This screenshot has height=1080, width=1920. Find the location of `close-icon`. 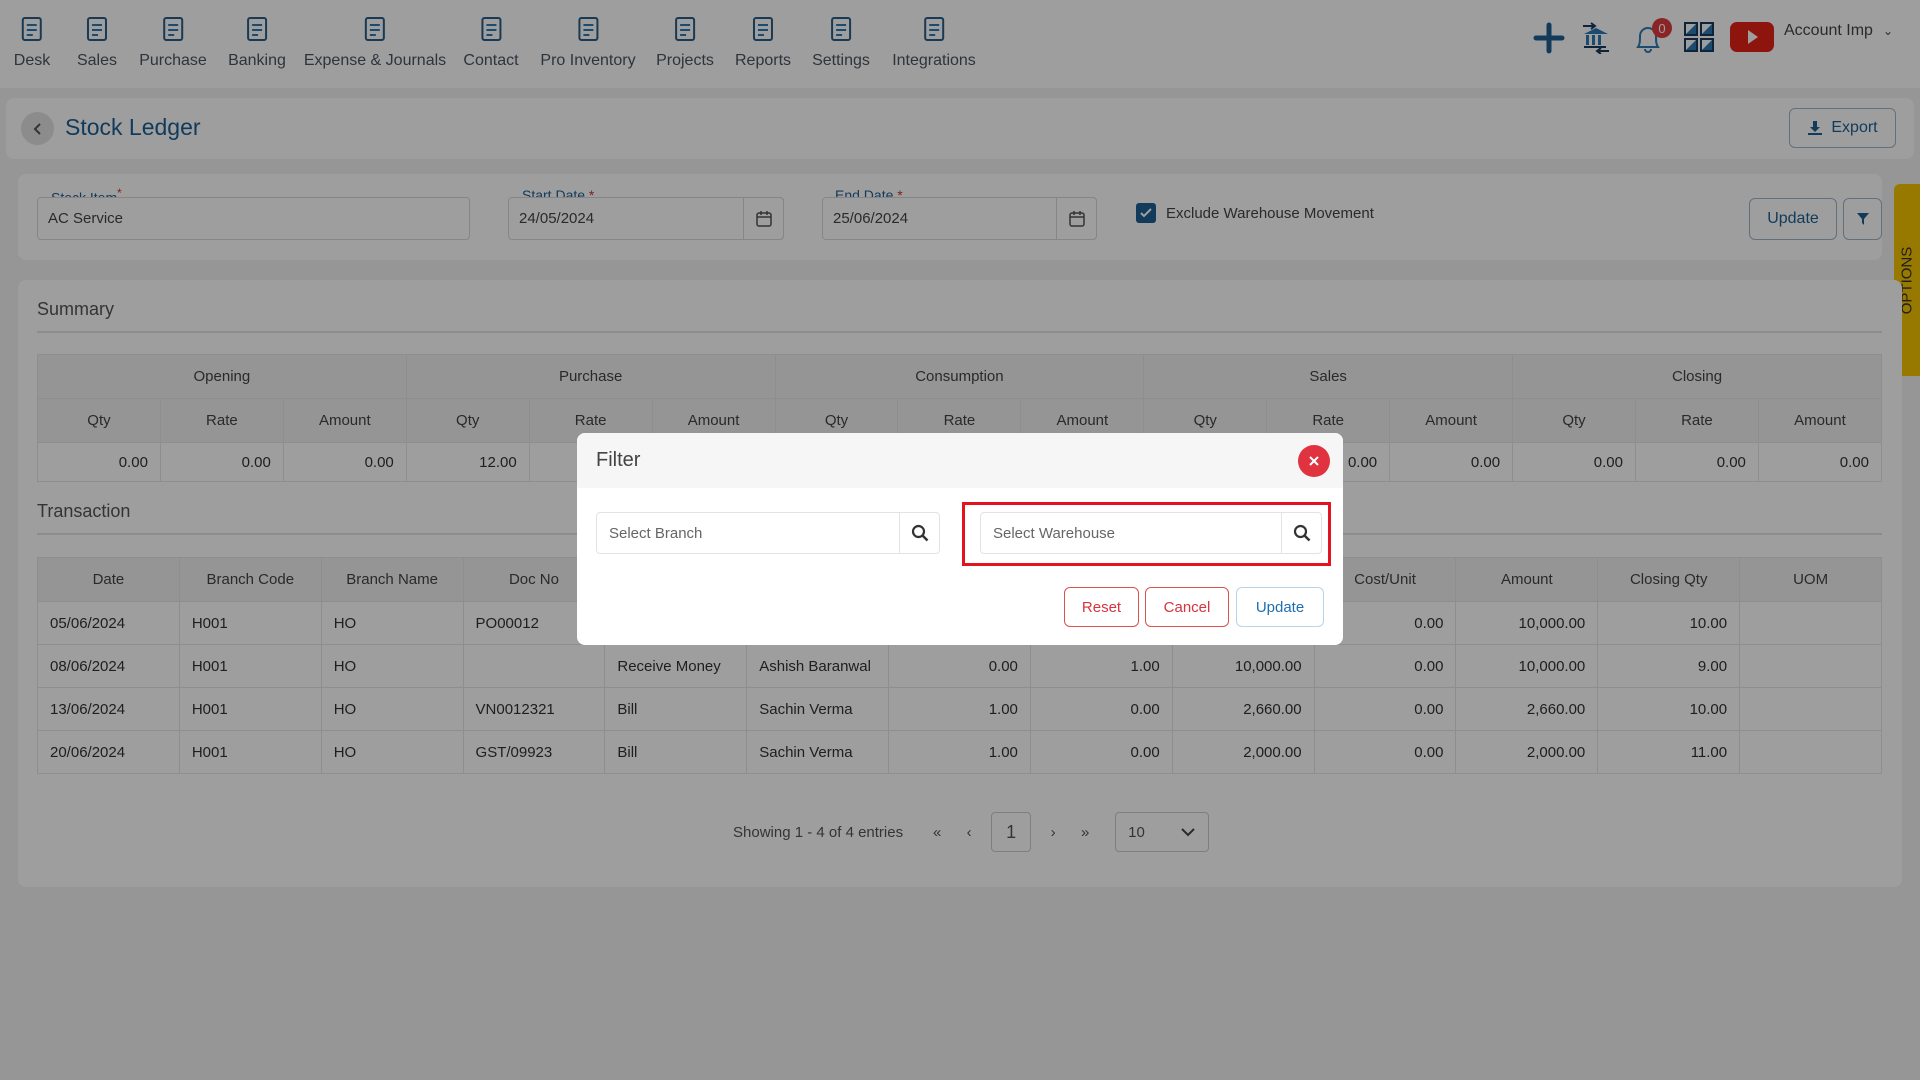

close-icon is located at coordinates (1314, 461).